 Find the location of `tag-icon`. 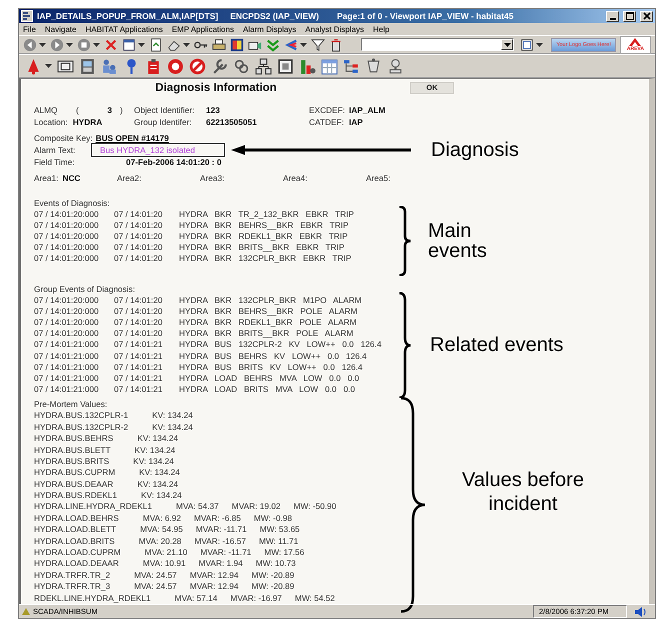

tag-icon is located at coordinates (153, 66).